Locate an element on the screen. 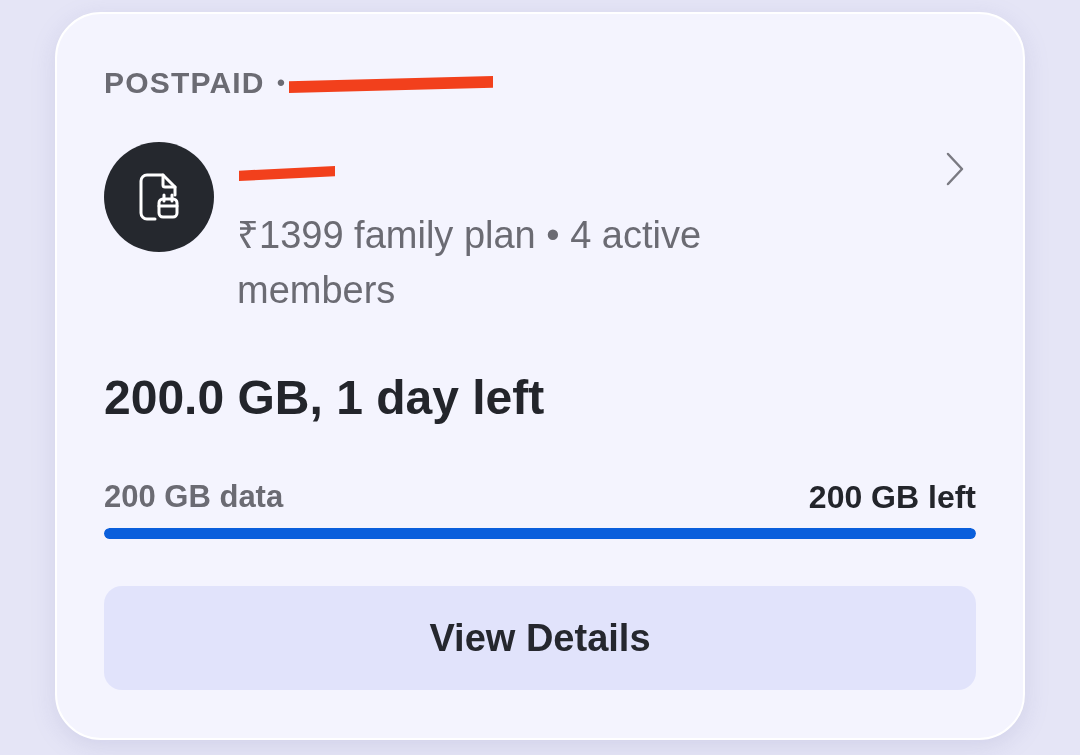 This screenshot has width=1080, height=755. data-left-label: 200 GB left is located at coordinates (892, 497).